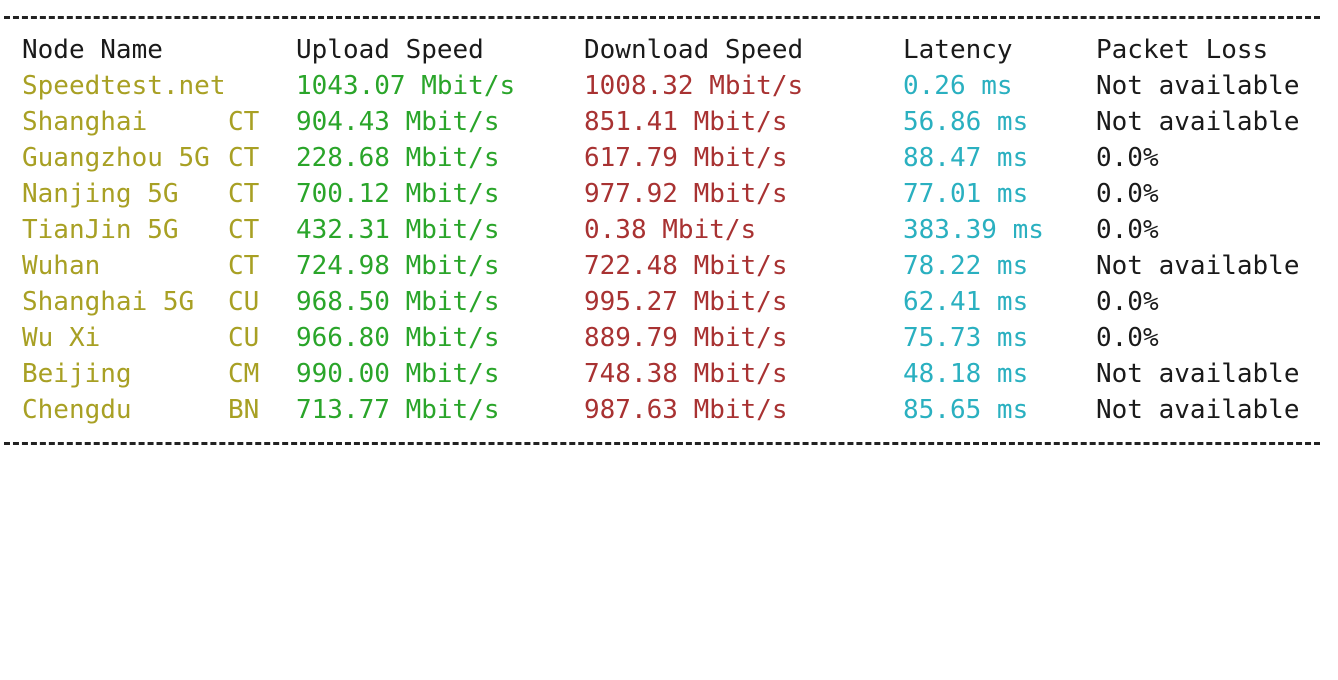  What do you see at coordinates (61, 338) in the screenshot?
I see `node-name: Wu Xi` at bounding box center [61, 338].